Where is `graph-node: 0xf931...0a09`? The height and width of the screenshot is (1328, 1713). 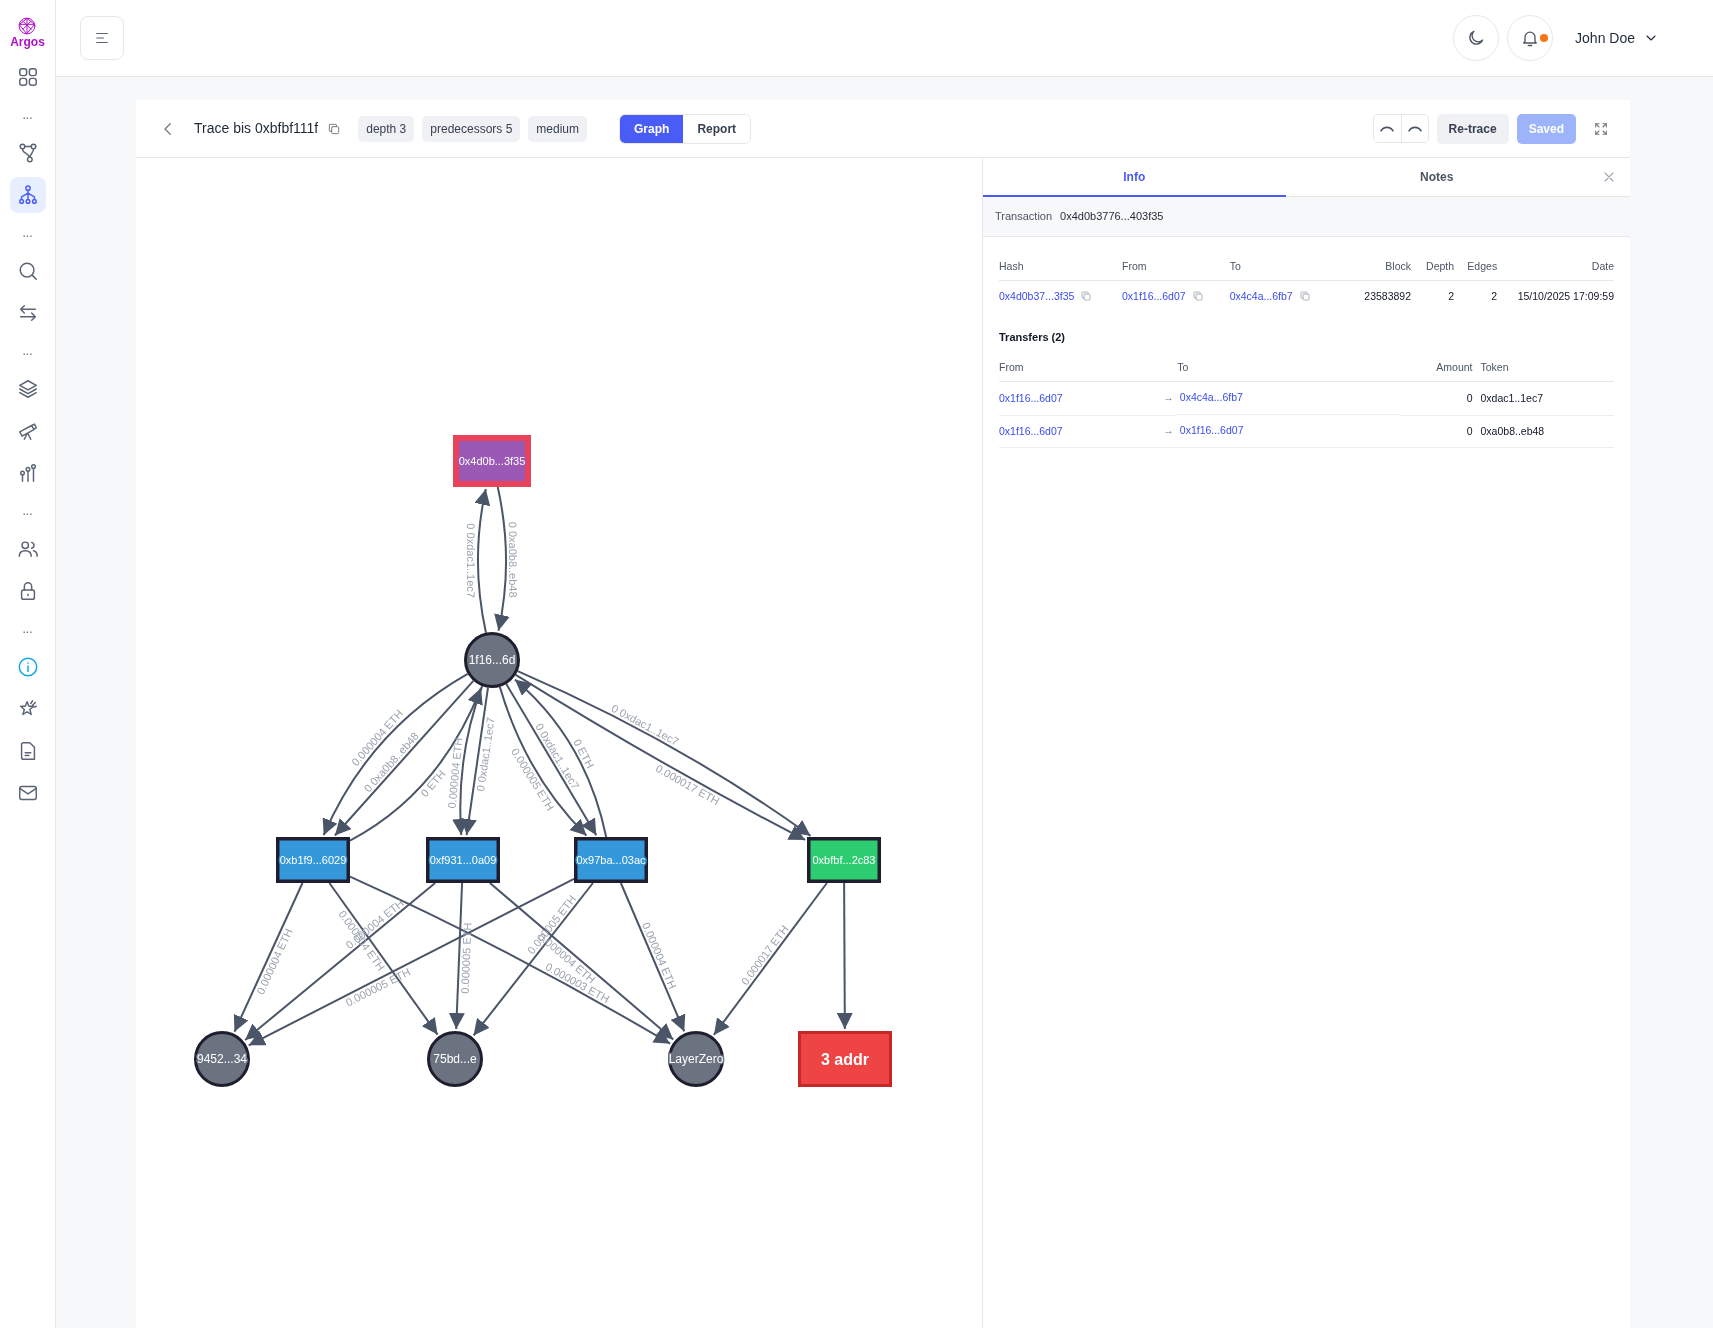 graph-node: 0xf931...0a09 is located at coordinates (463, 860).